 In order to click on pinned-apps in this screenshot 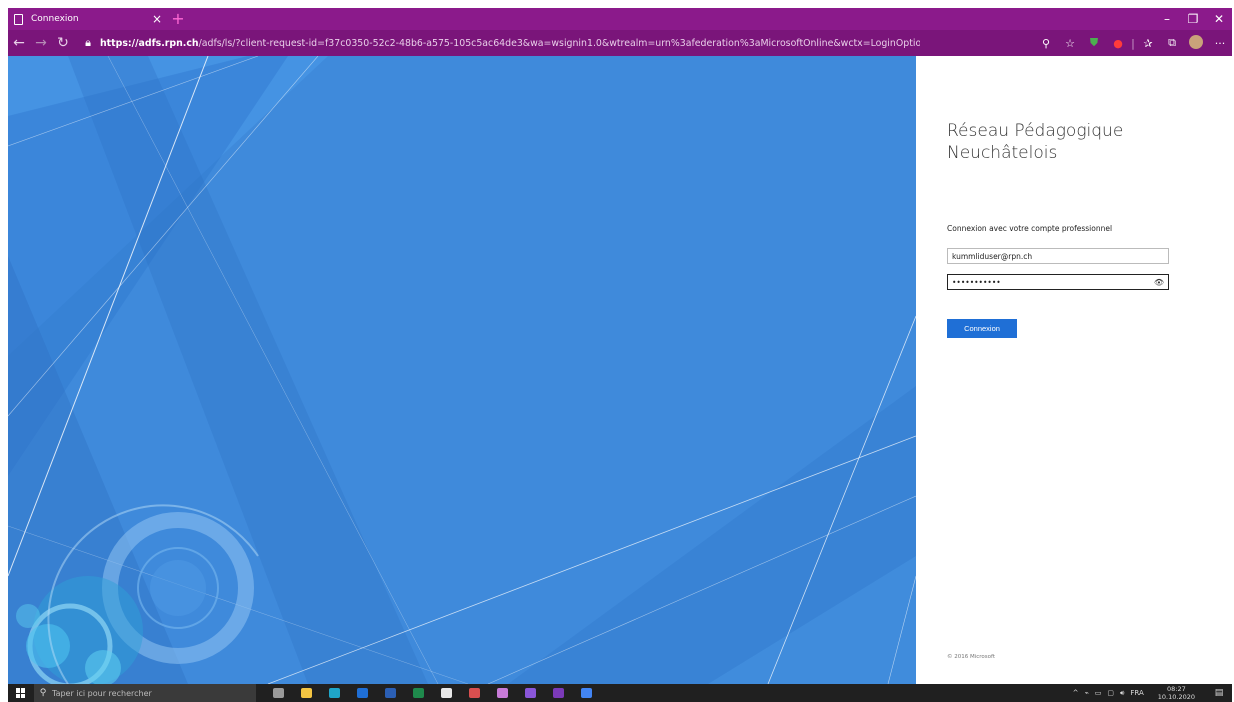, I will do `click(432, 693)`.